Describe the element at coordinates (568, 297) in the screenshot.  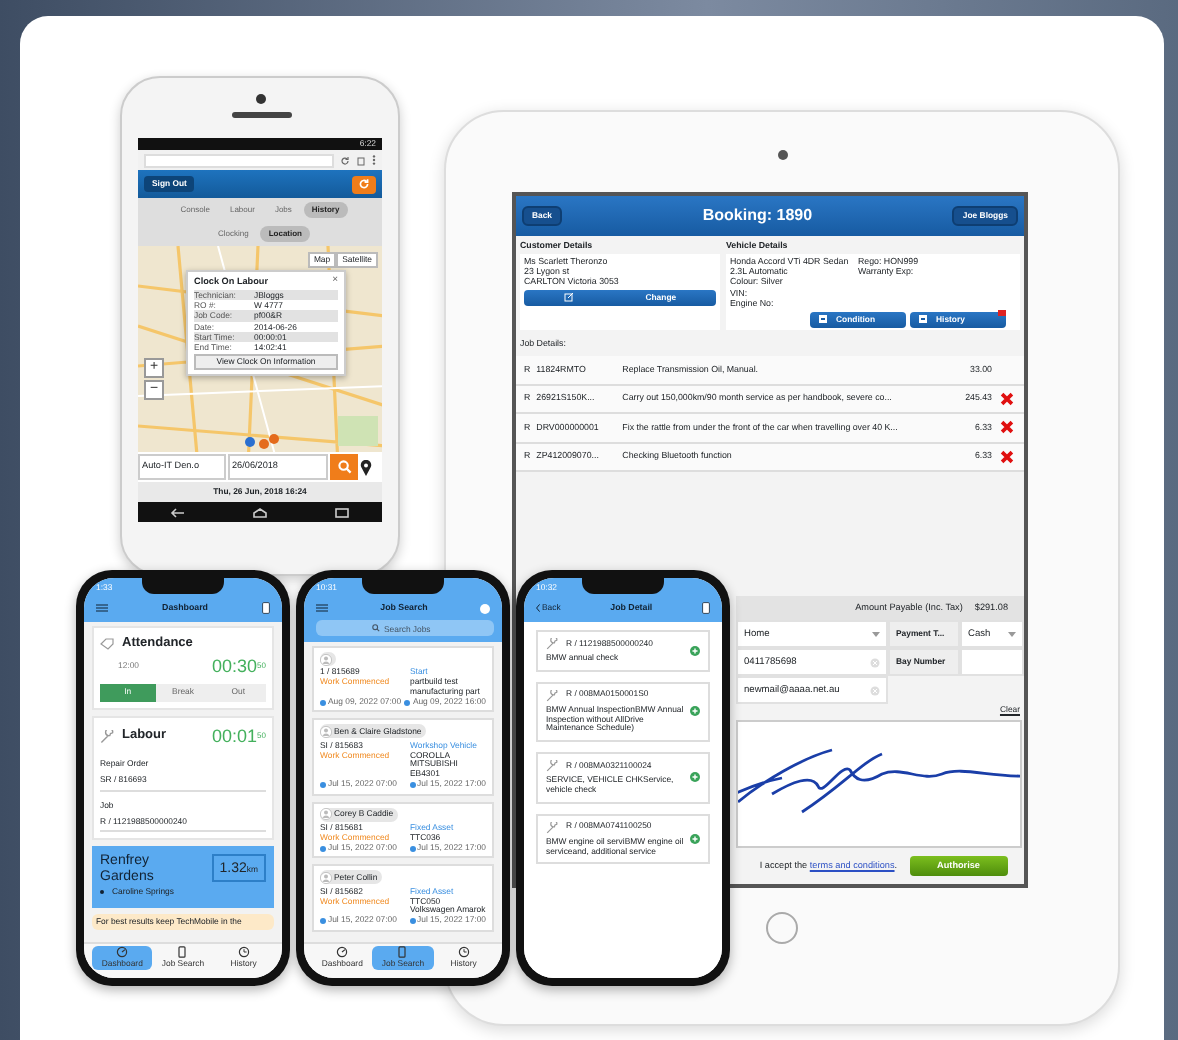
I see `edit-icon` at that location.